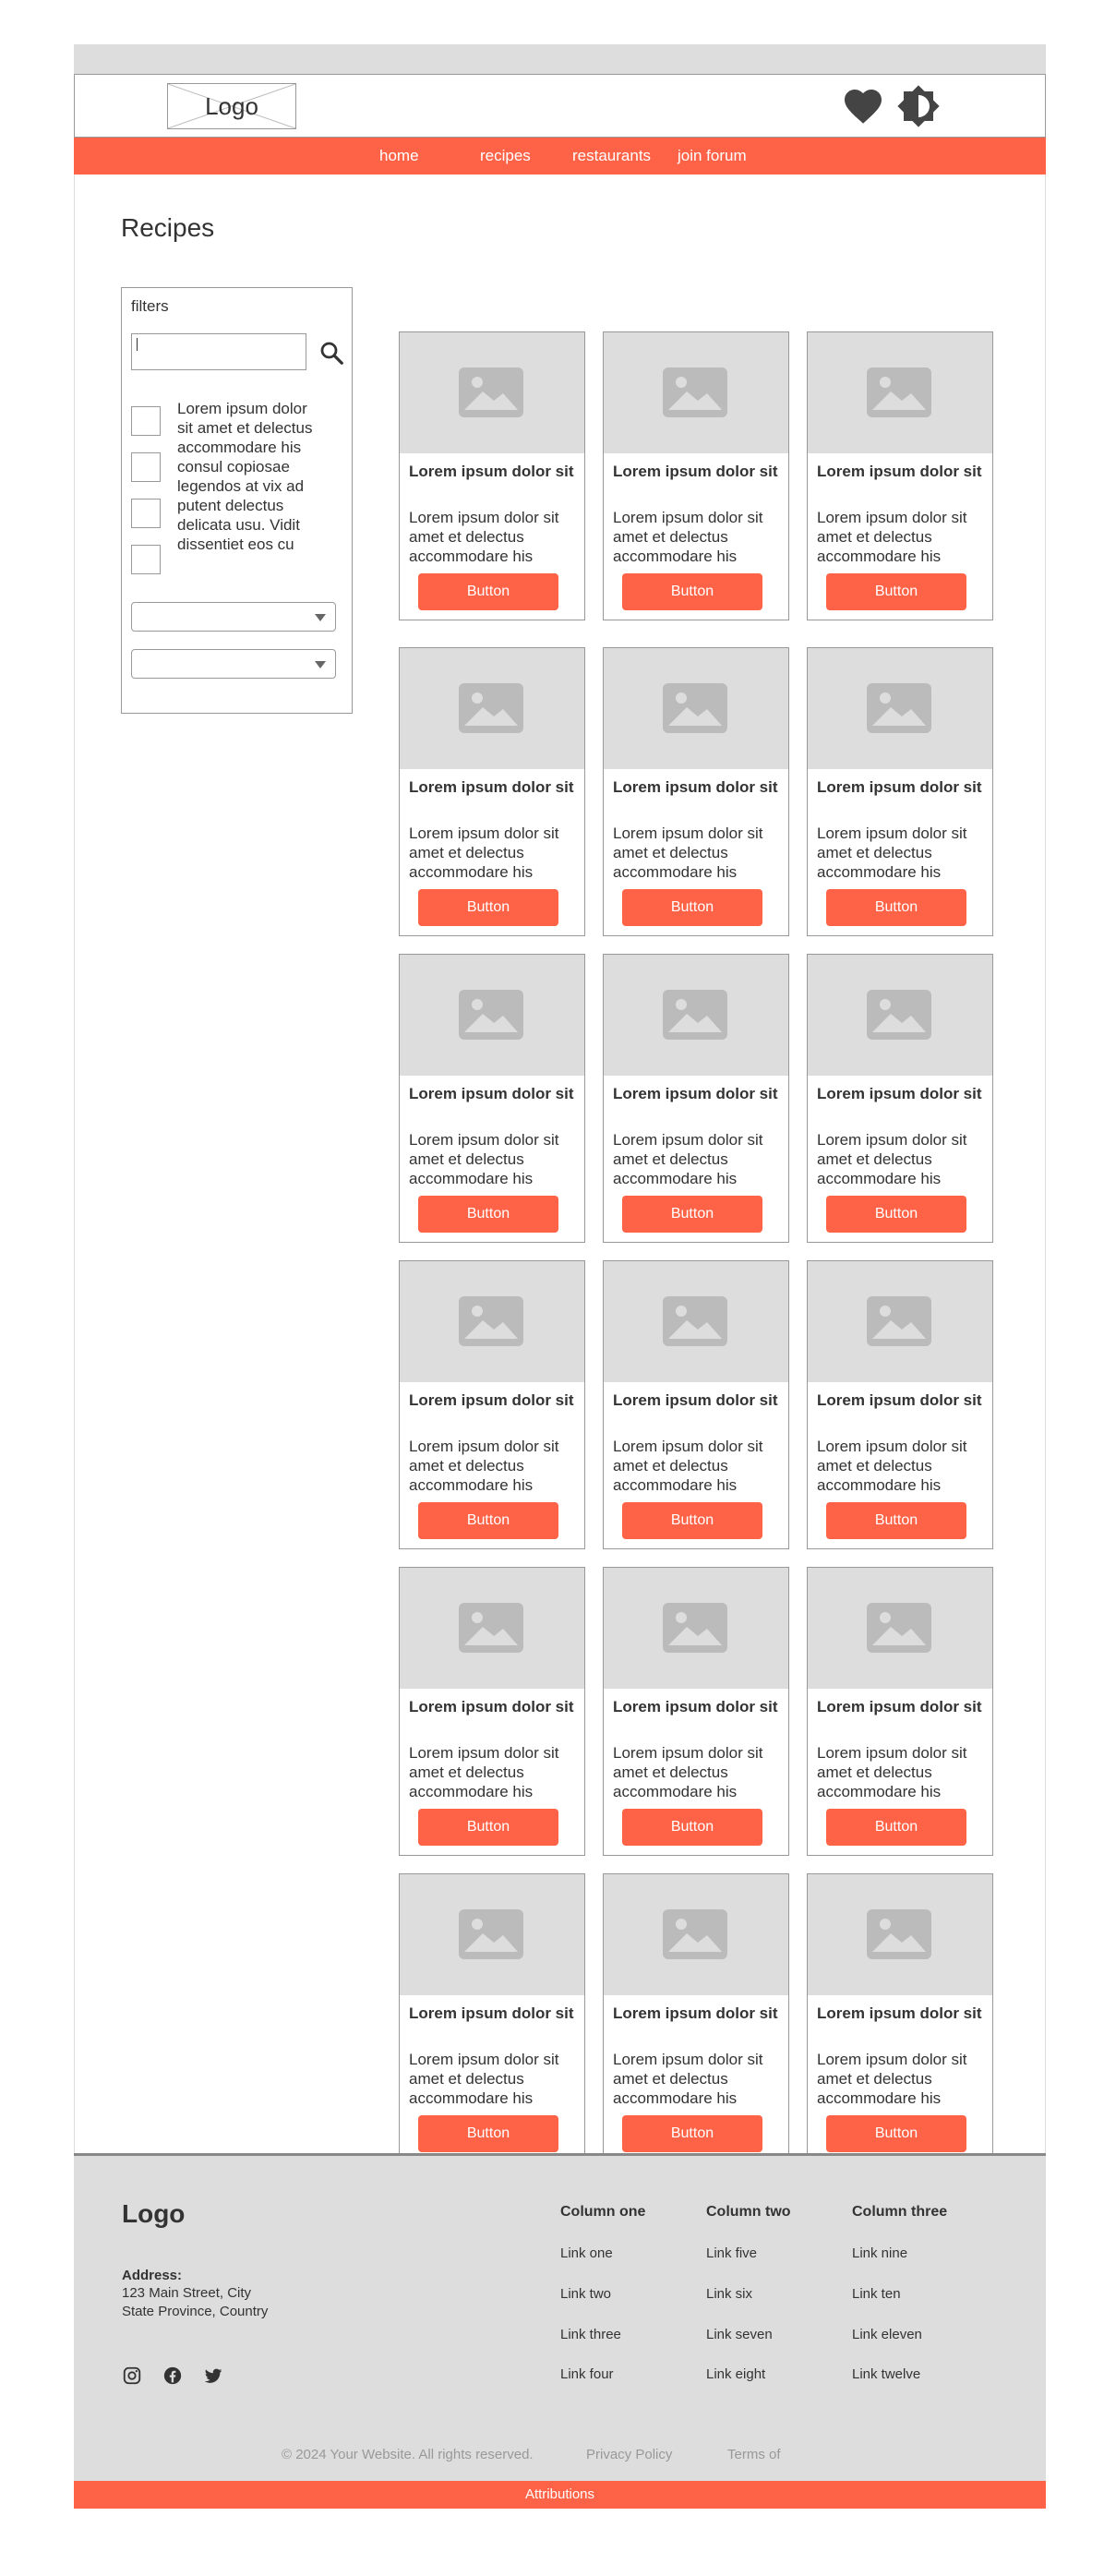 The height and width of the screenshot is (2576, 1116). What do you see at coordinates (132, 2375) in the screenshot?
I see `instagram-icon` at bounding box center [132, 2375].